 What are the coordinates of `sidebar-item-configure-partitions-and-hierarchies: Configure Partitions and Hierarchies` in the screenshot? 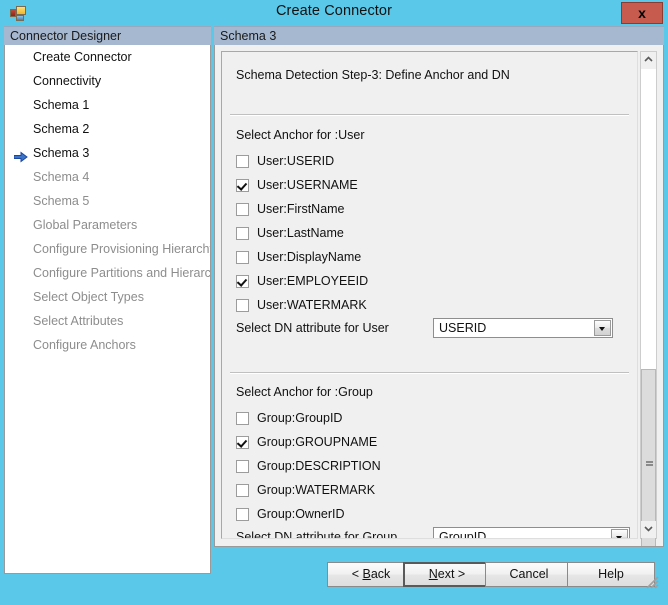 It's located at (107, 273).